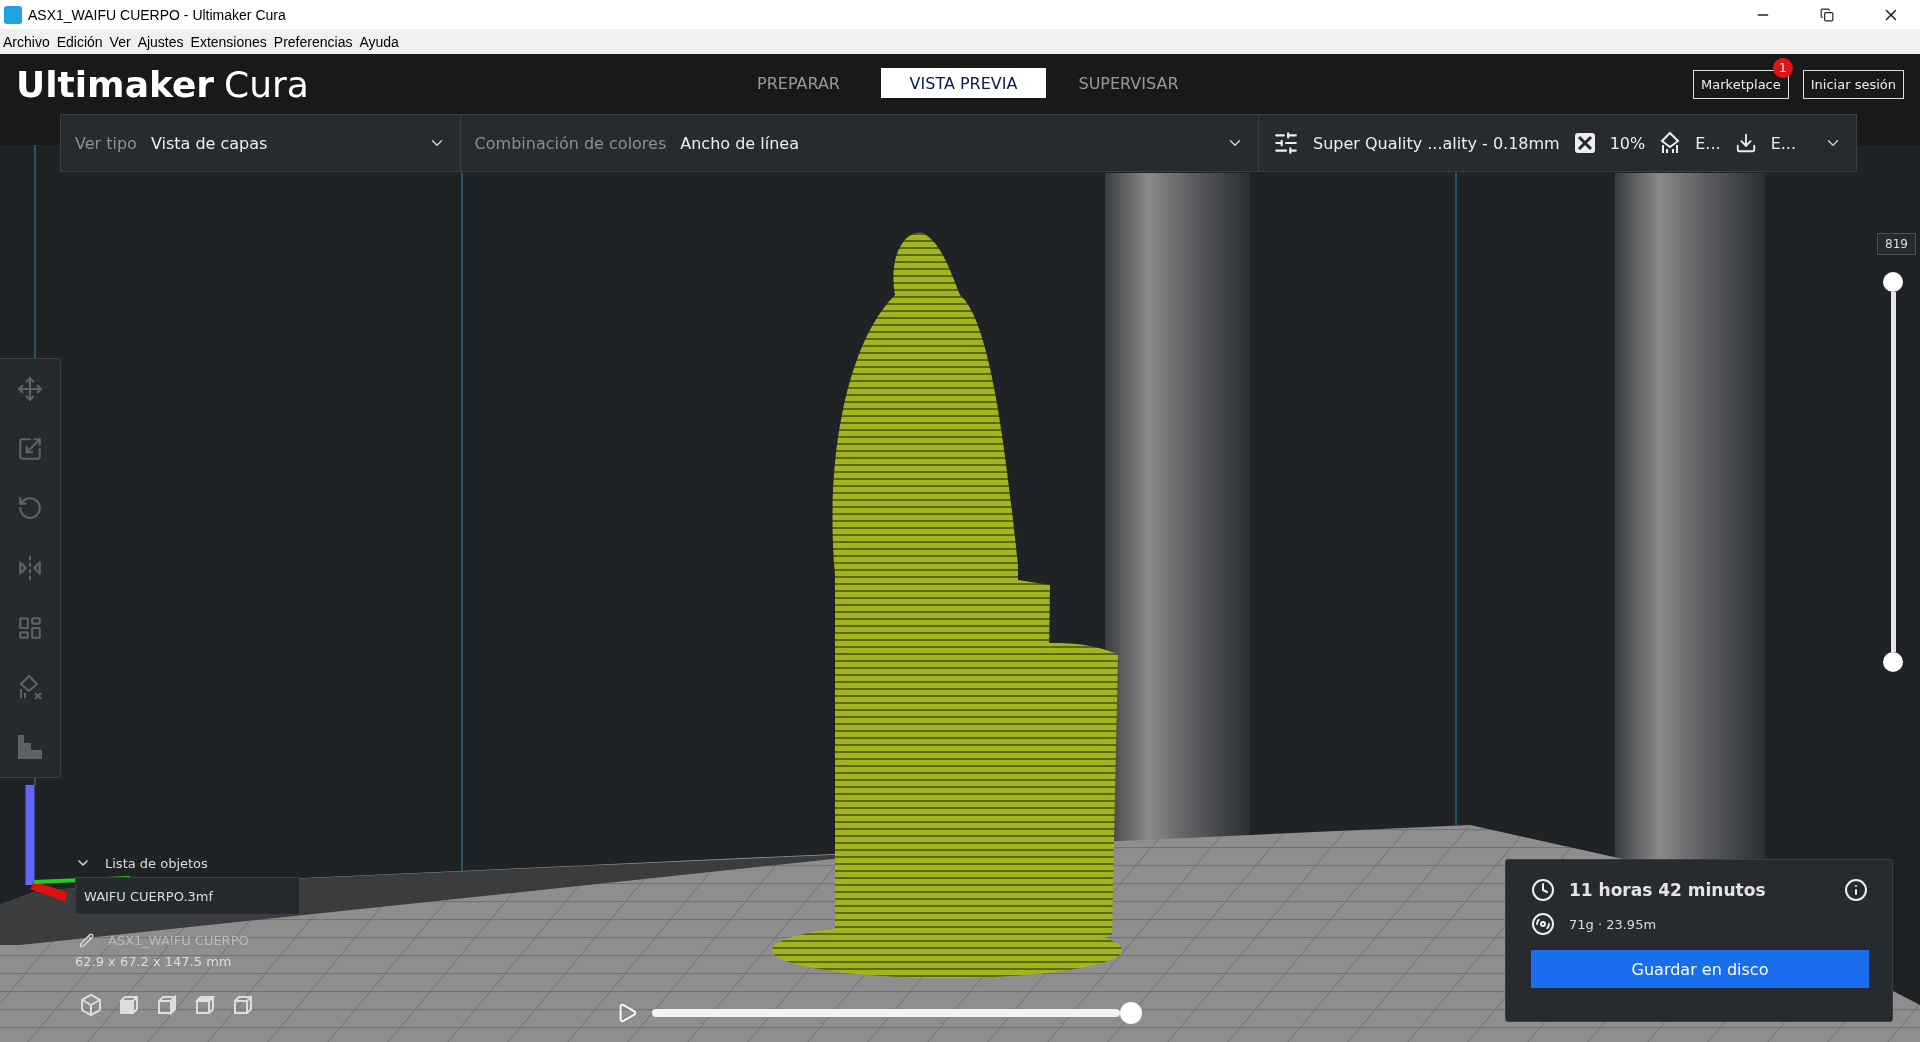 The width and height of the screenshot is (1920, 1042). What do you see at coordinates (30, 388) in the screenshot?
I see `move-icon` at bounding box center [30, 388].